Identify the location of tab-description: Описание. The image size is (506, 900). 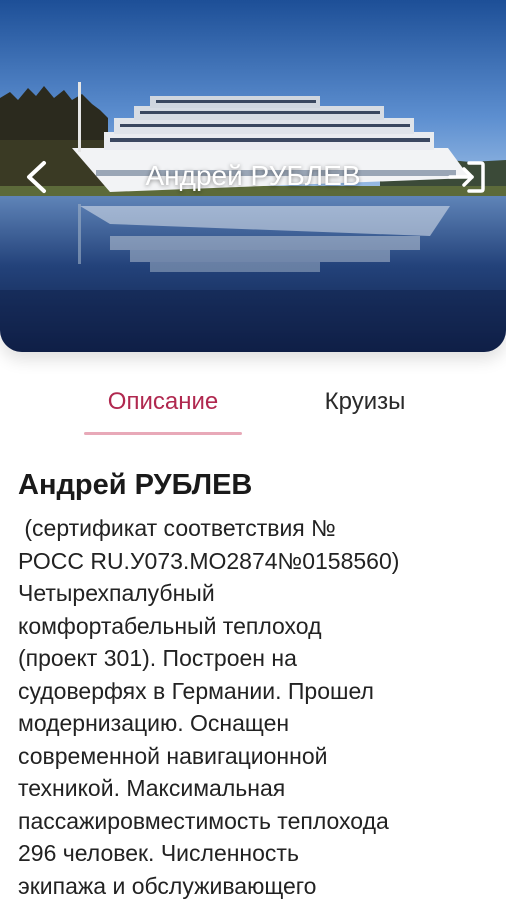
(163, 402).